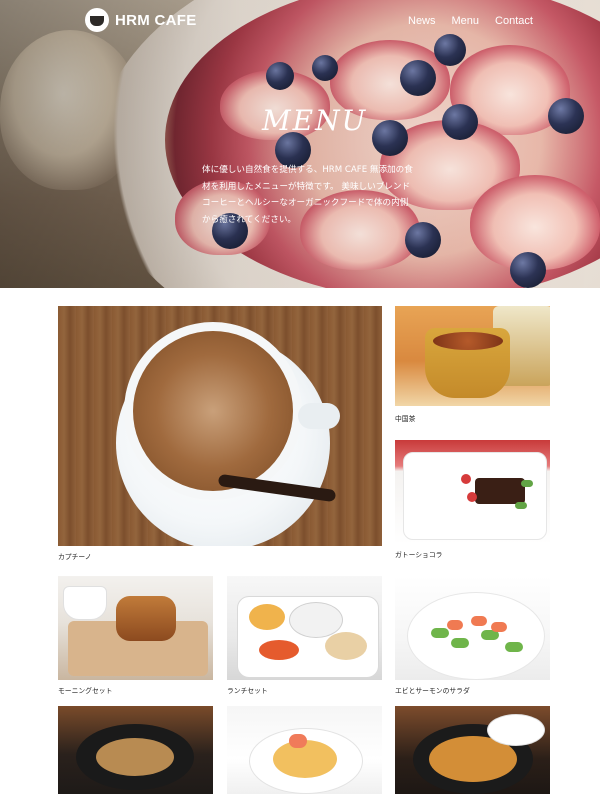 The image size is (600, 794). Describe the element at coordinates (298, 741) in the screenshot. I see `salmon-topping` at that location.